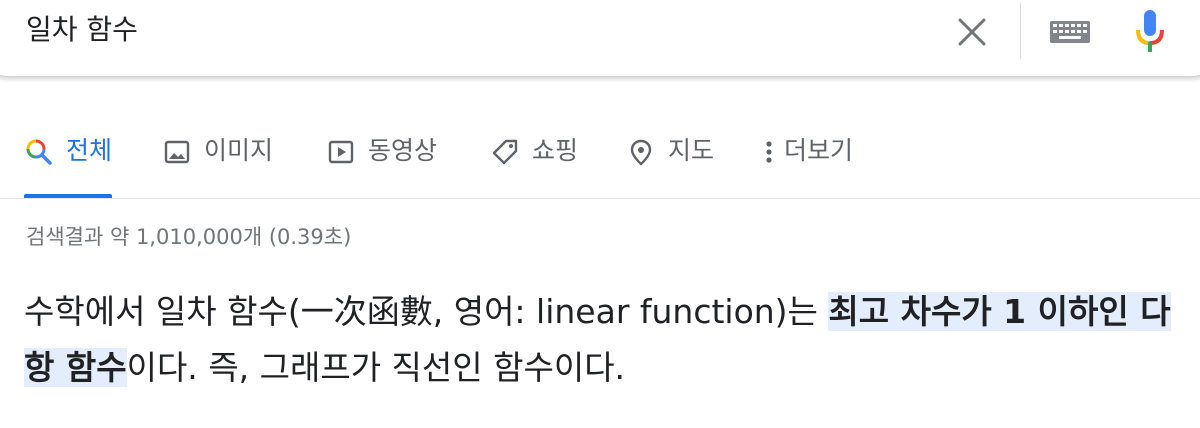 This screenshot has width=1200, height=428. I want to click on play-icon, so click(341, 152).